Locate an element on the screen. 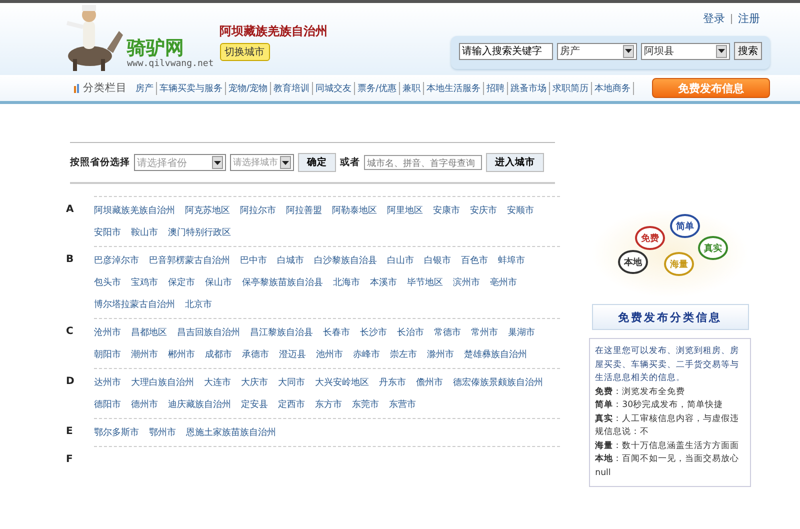 Image resolution: width=800 pixels, height=529 pixels. city-link: 巴彦淖尔市 is located at coordinates (116, 261).